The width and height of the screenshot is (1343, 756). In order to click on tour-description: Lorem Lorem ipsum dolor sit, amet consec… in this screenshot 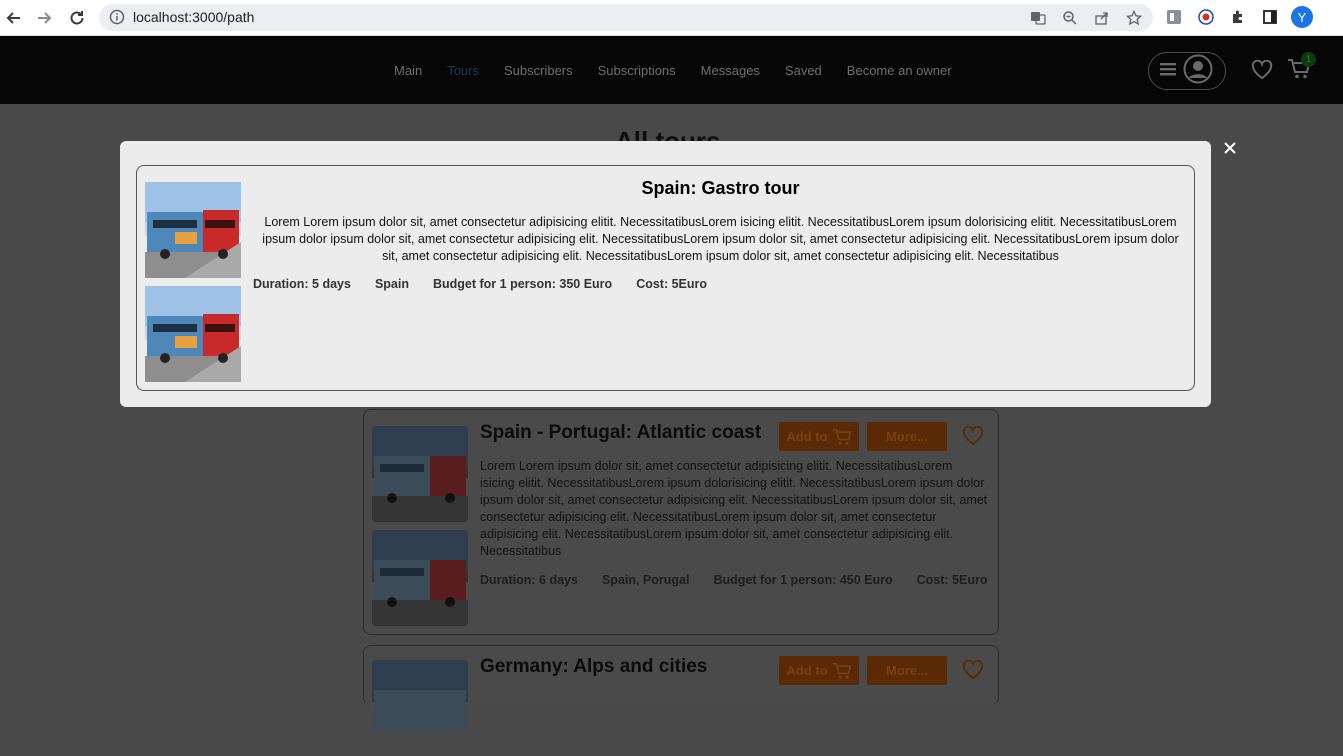, I will do `click(734, 508)`.